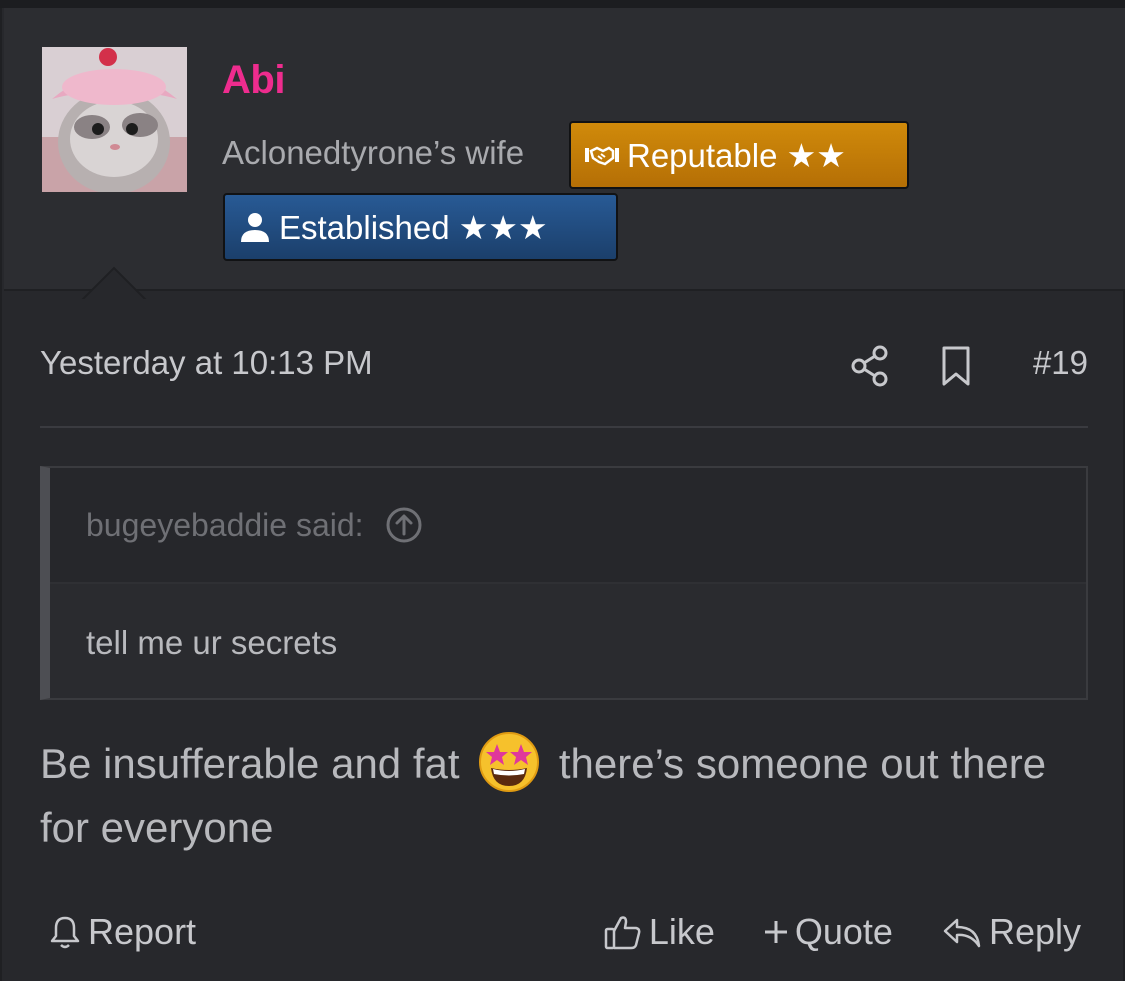 The width and height of the screenshot is (1125, 981). Describe the element at coordinates (142, 931) in the screenshot. I see `report-label: Report` at that location.